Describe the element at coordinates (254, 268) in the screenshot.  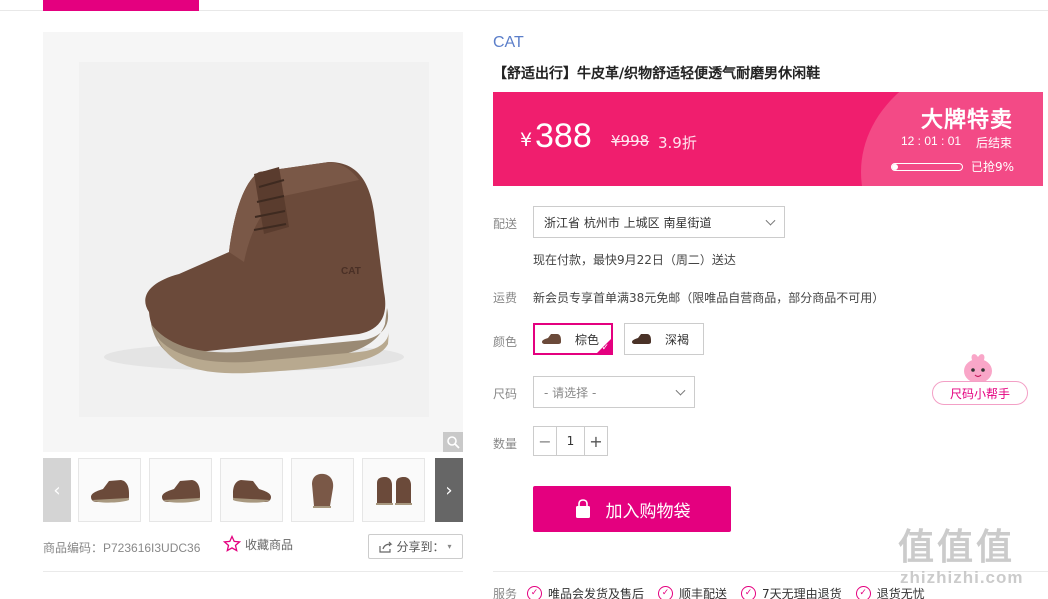
I see `shoe-illustration: CAT` at that location.